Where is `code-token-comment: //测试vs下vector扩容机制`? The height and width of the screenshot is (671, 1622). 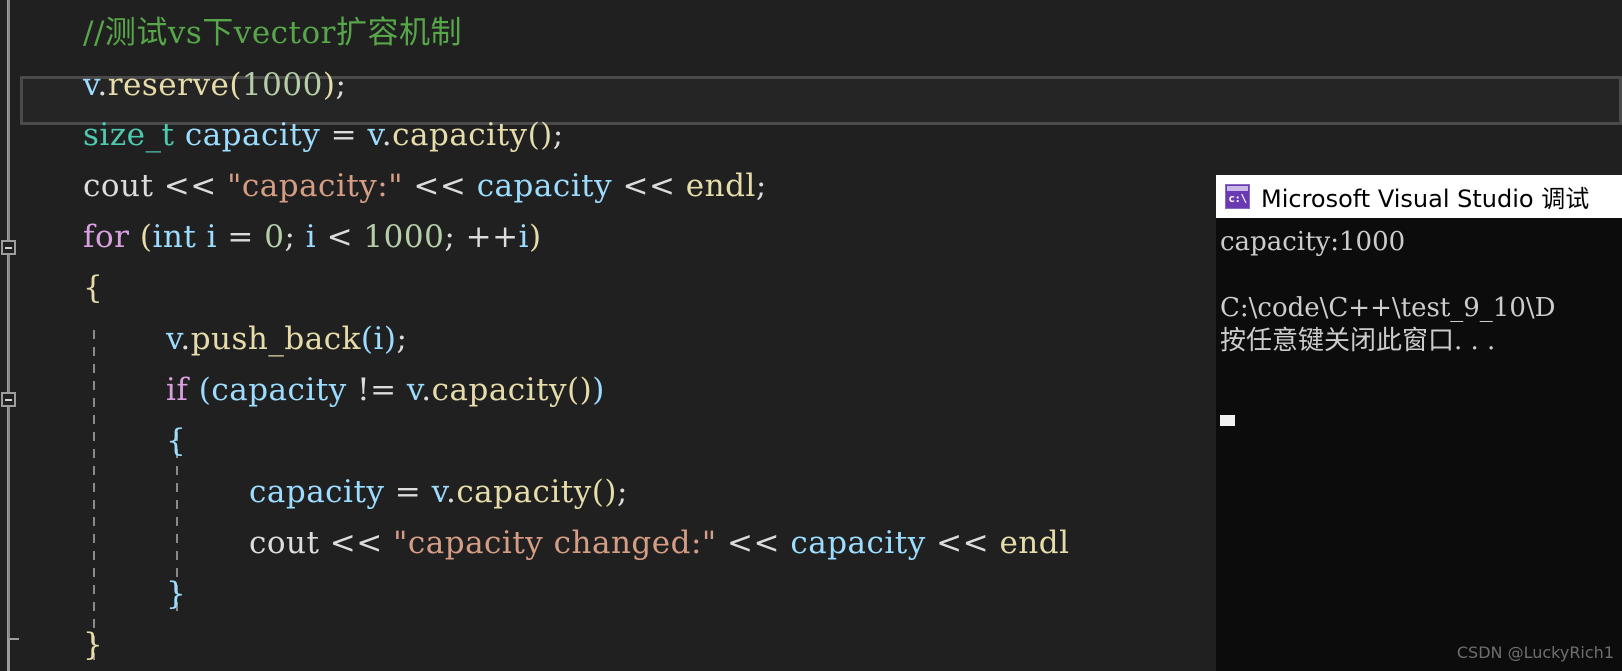 code-token-comment: //测试vs下vector扩容机制 is located at coordinates (272, 33).